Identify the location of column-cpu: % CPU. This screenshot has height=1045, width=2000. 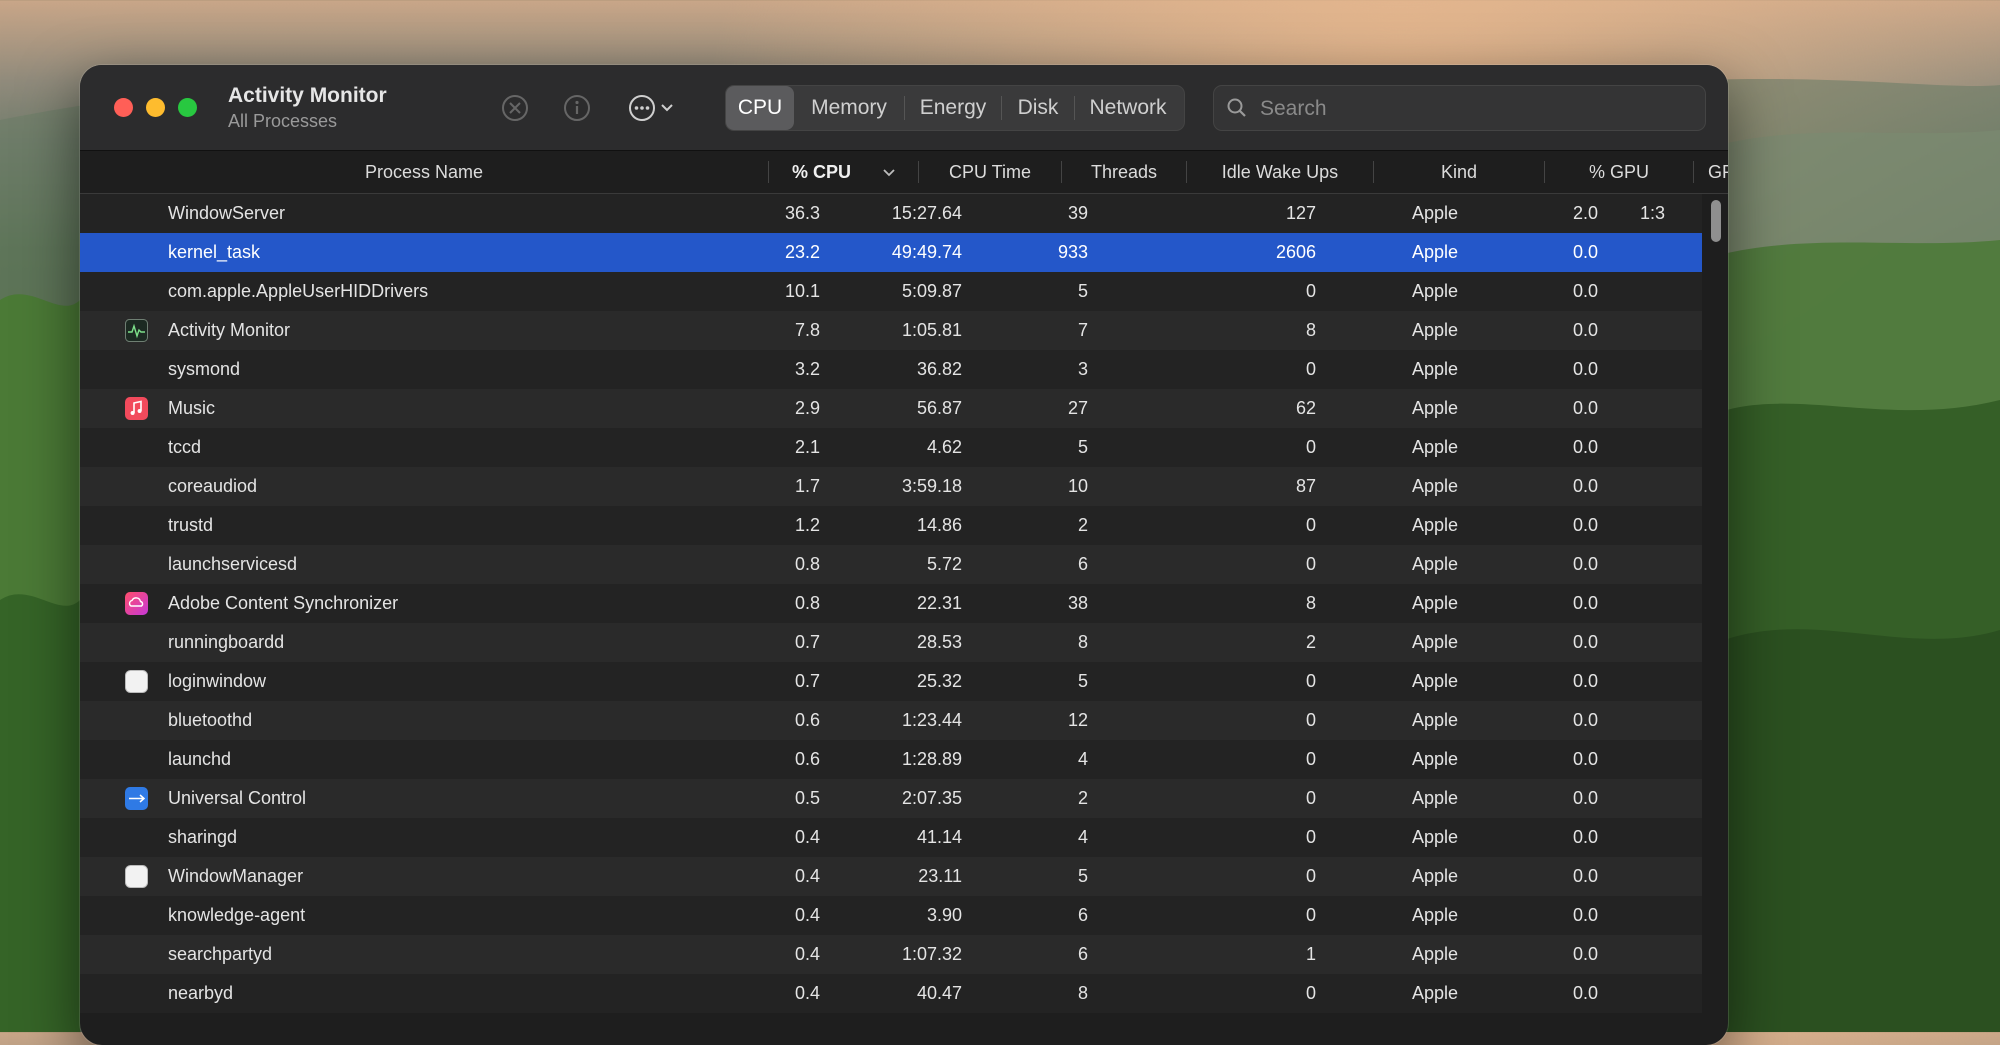
(844, 172).